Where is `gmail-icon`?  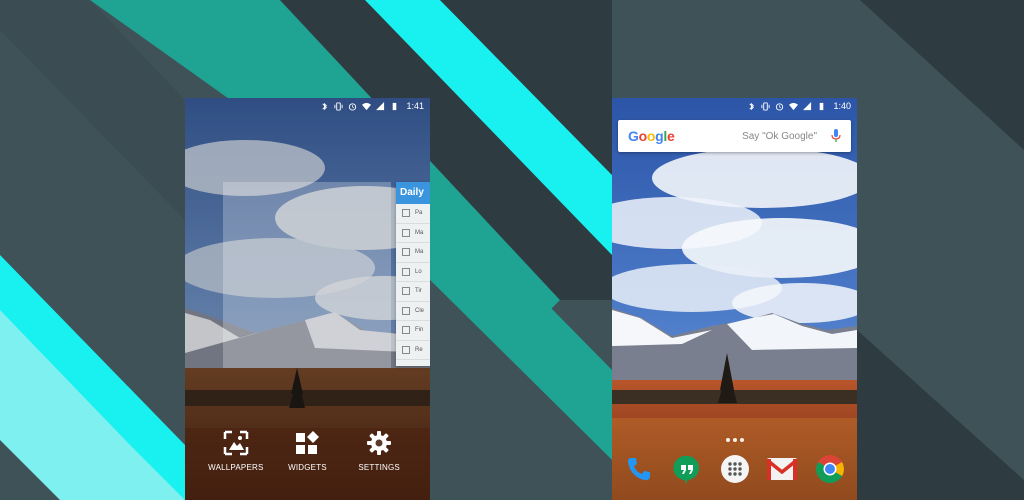 gmail-icon is located at coordinates (782, 469).